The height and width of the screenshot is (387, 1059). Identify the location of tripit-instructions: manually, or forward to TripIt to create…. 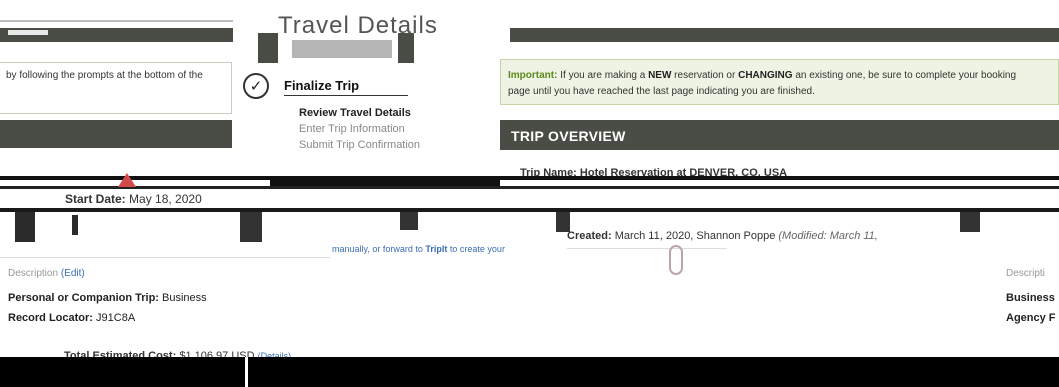
(447, 249).